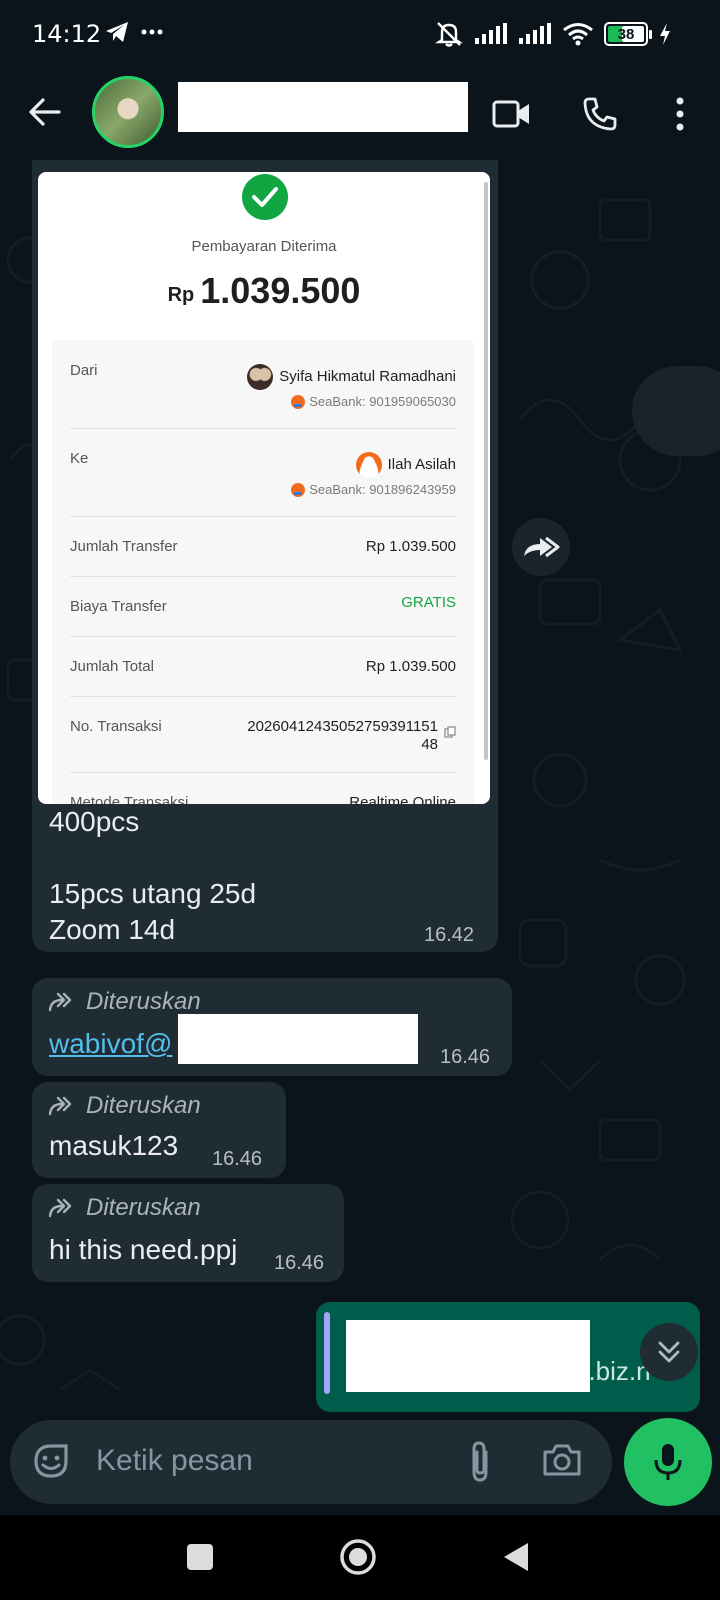 Image resolution: width=720 pixels, height=1600 pixels. I want to click on battery-level: 38, so click(626, 34).